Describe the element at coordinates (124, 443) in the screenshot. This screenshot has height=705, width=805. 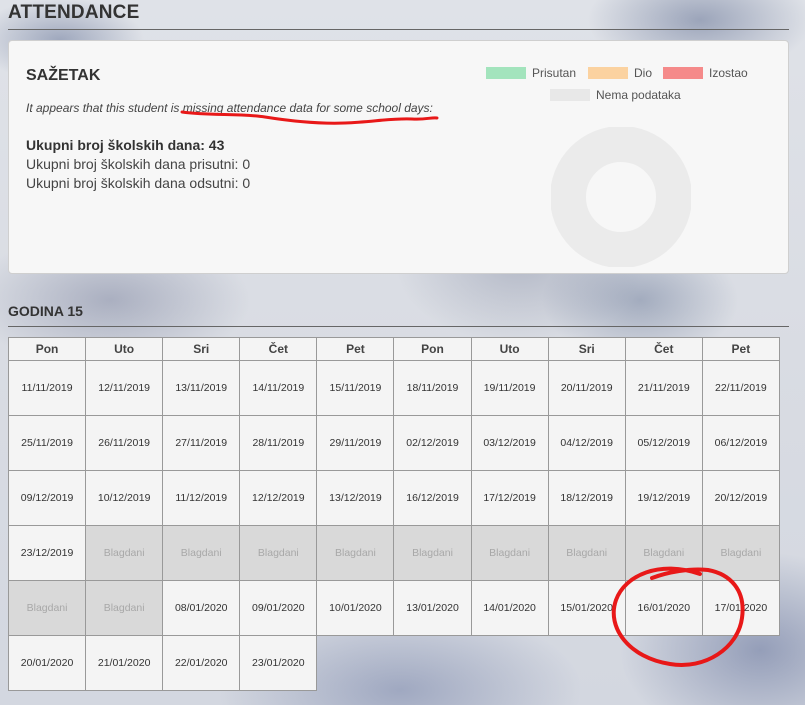
I see `calendar-day-cell: 26/11/2019` at that location.